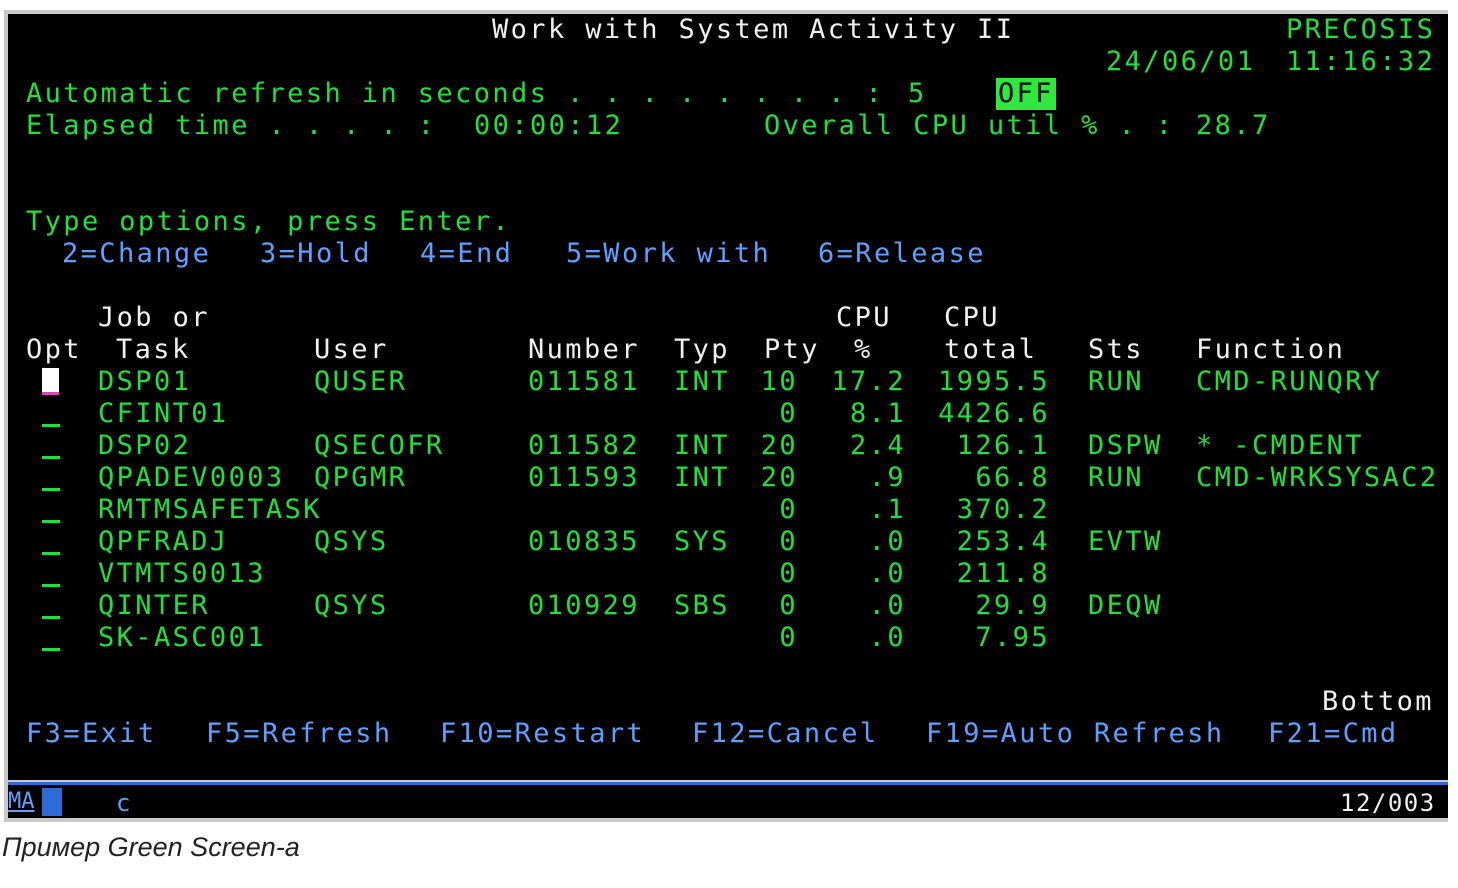 Image resolution: width=1458 pixels, height=888 pixels. What do you see at coordinates (994, 381) in the screenshot?
I see `cell-cpu-total: 1995.5` at bounding box center [994, 381].